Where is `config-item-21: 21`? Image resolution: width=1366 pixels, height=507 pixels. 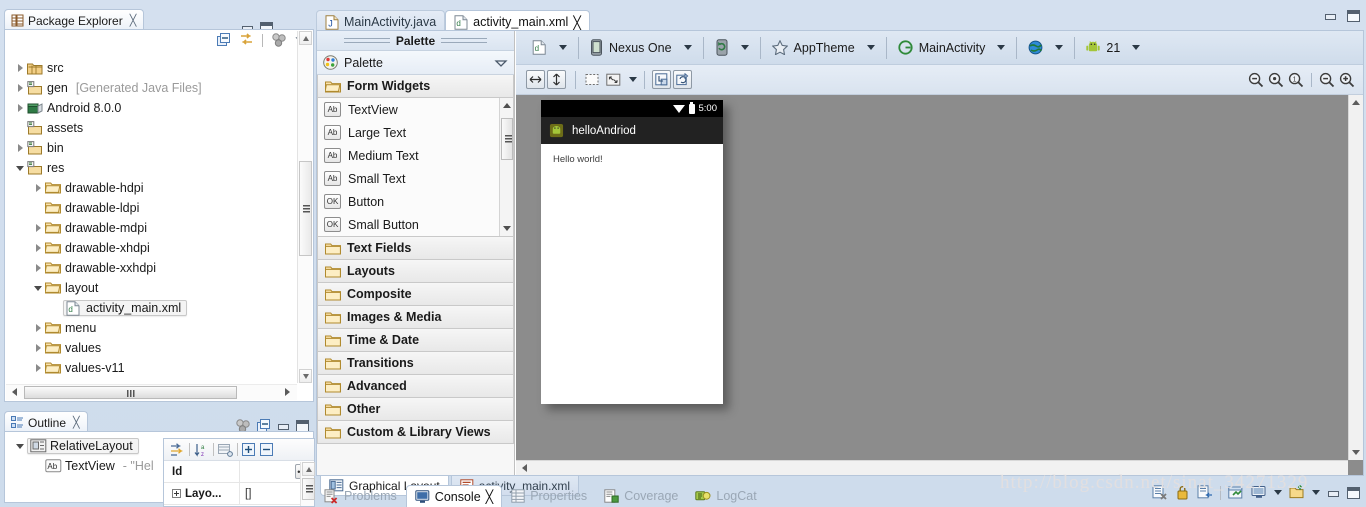
config-item-21: 21 is located at coordinates (1113, 48).